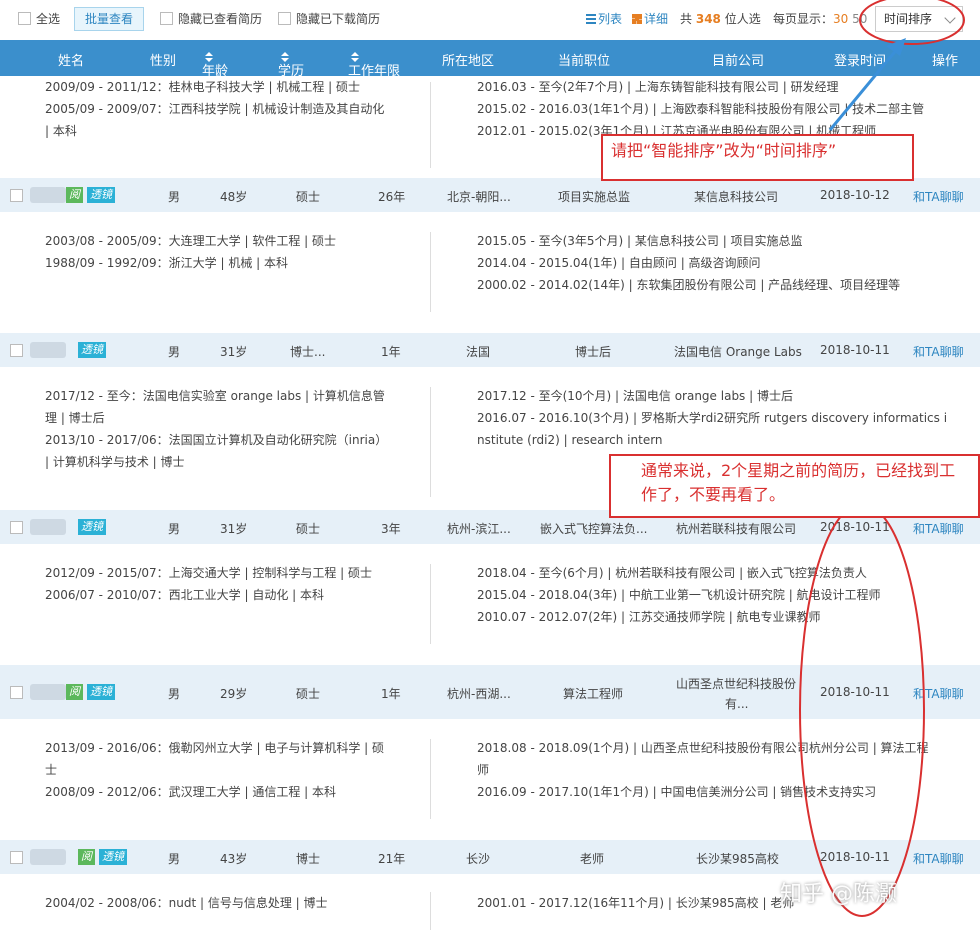 The width and height of the screenshot is (980, 930). What do you see at coordinates (720, 19) in the screenshot?
I see `total-count: 共 348 位人选` at bounding box center [720, 19].